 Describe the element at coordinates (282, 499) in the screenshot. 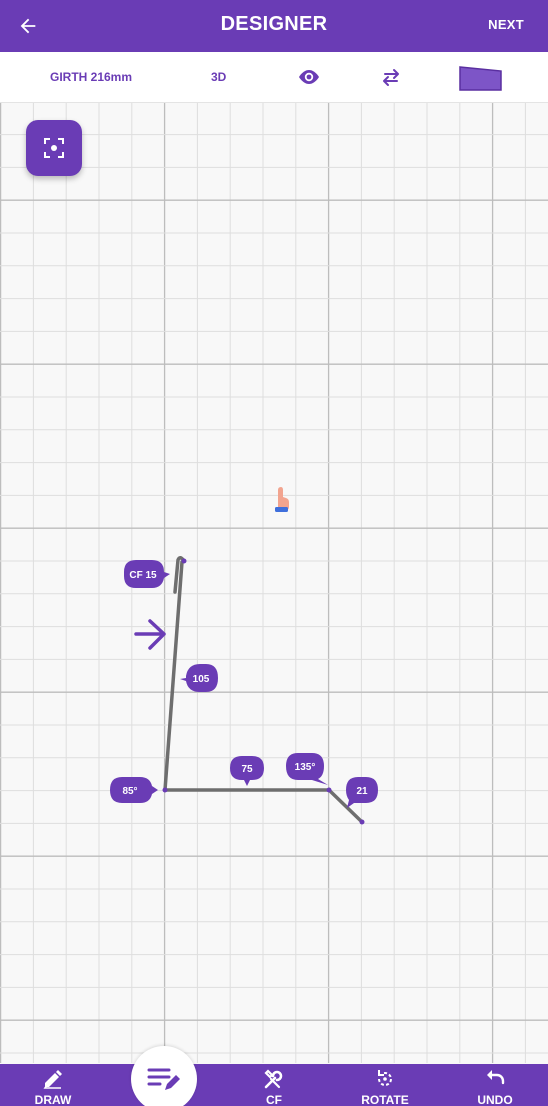

I see `hand-pointer-icon` at that location.